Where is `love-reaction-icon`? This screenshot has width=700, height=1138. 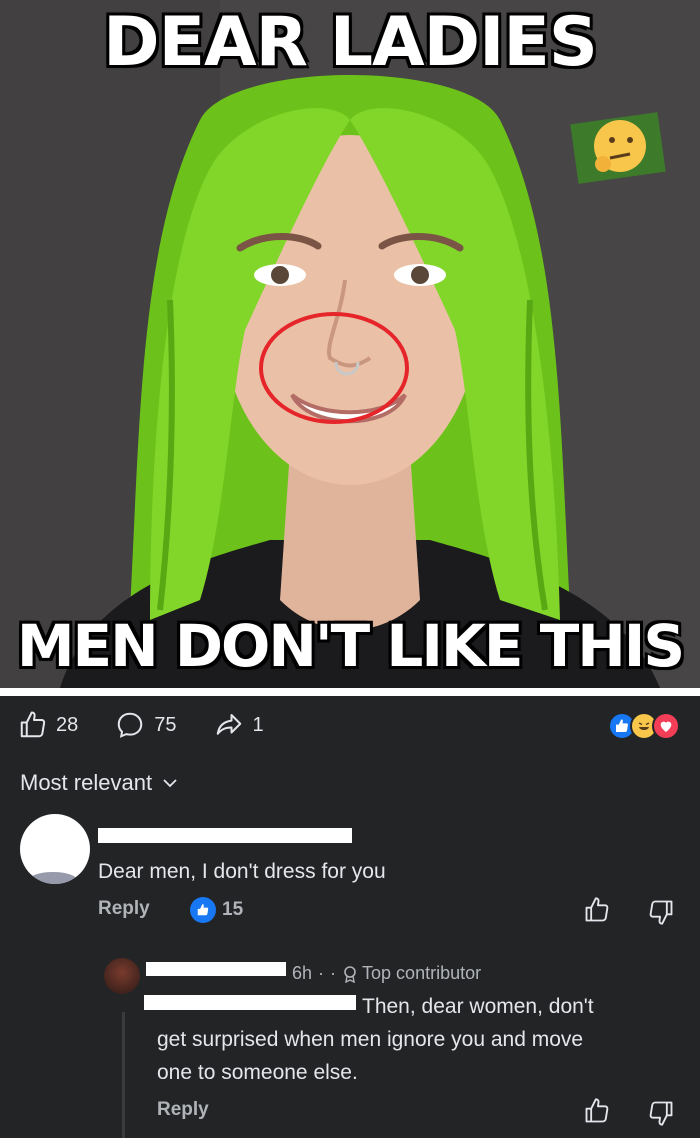
love-reaction-icon is located at coordinates (666, 726).